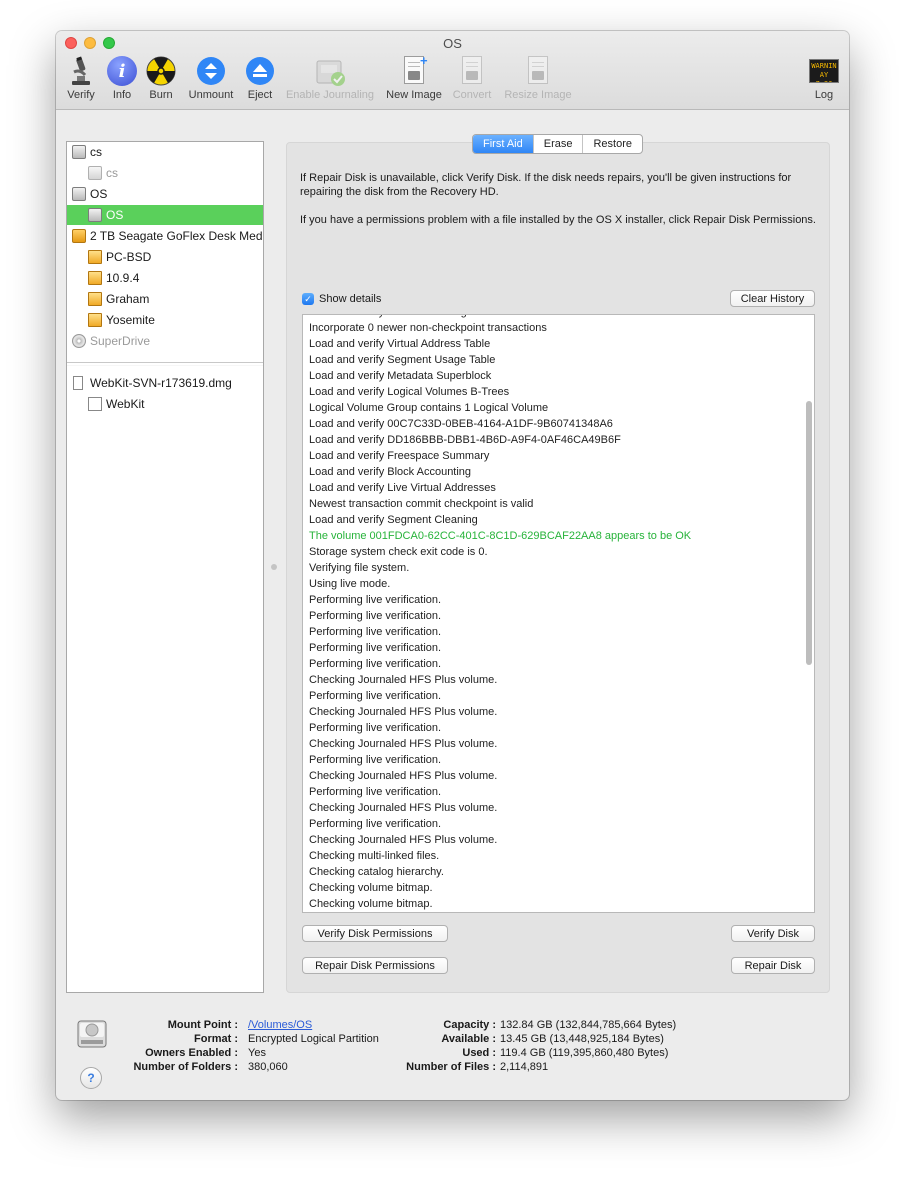 The height and width of the screenshot is (1181, 905). I want to click on verify-disk-button: Verify Disk, so click(773, 933).